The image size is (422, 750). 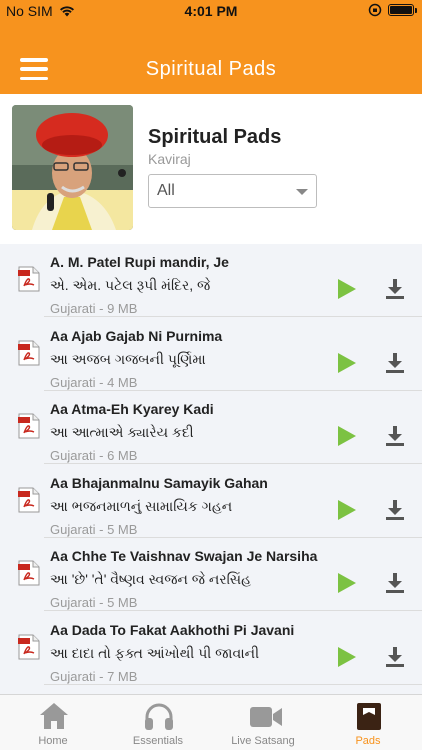 I want to click on tab-label: Essentials, so click(x=158, y=741).